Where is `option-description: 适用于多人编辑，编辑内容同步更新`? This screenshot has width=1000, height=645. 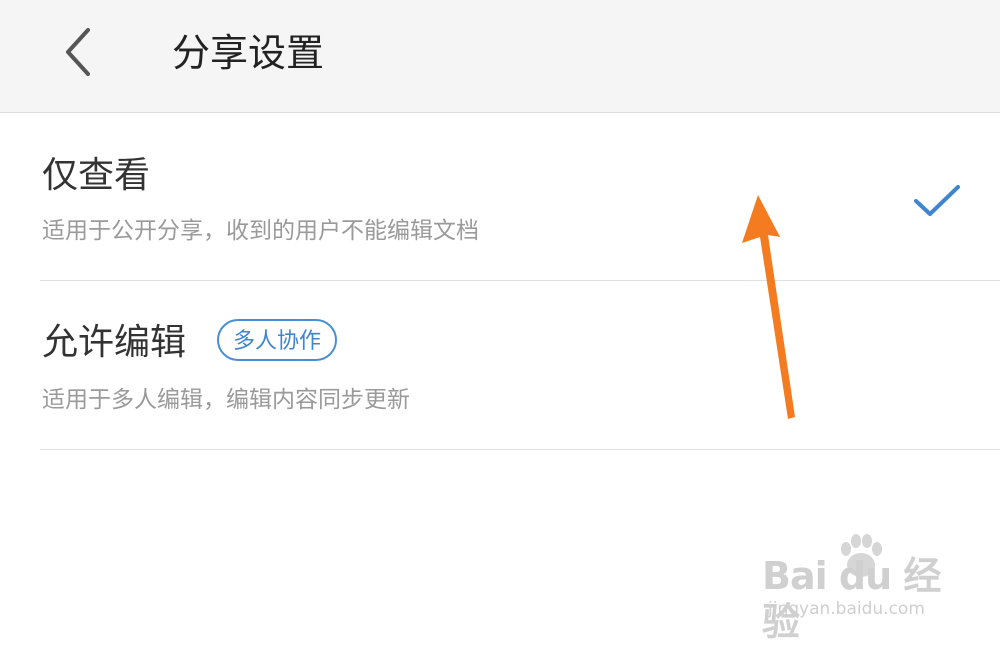 option-description: 适用于多人编辑，编辑内容同步更新 is located at coordinates (226, 400).